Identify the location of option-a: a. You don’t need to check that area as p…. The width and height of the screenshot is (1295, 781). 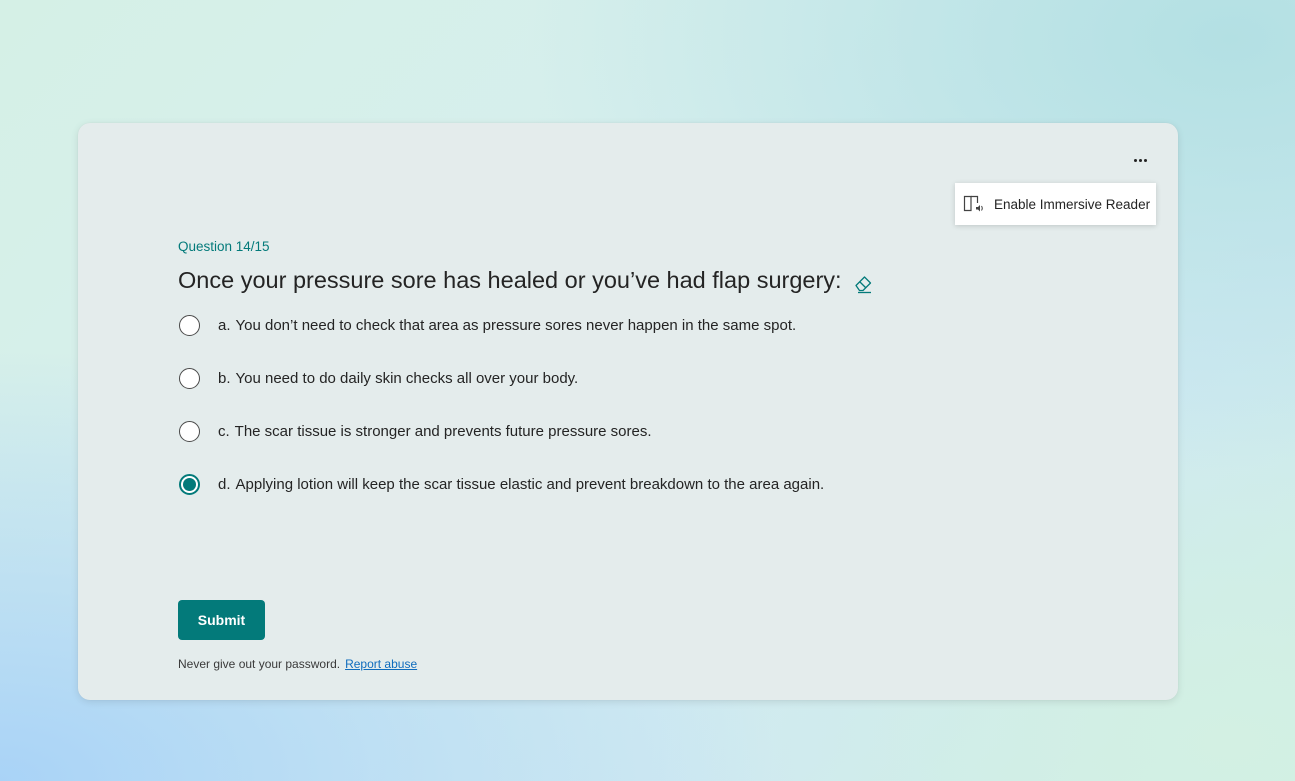
(487, 325).